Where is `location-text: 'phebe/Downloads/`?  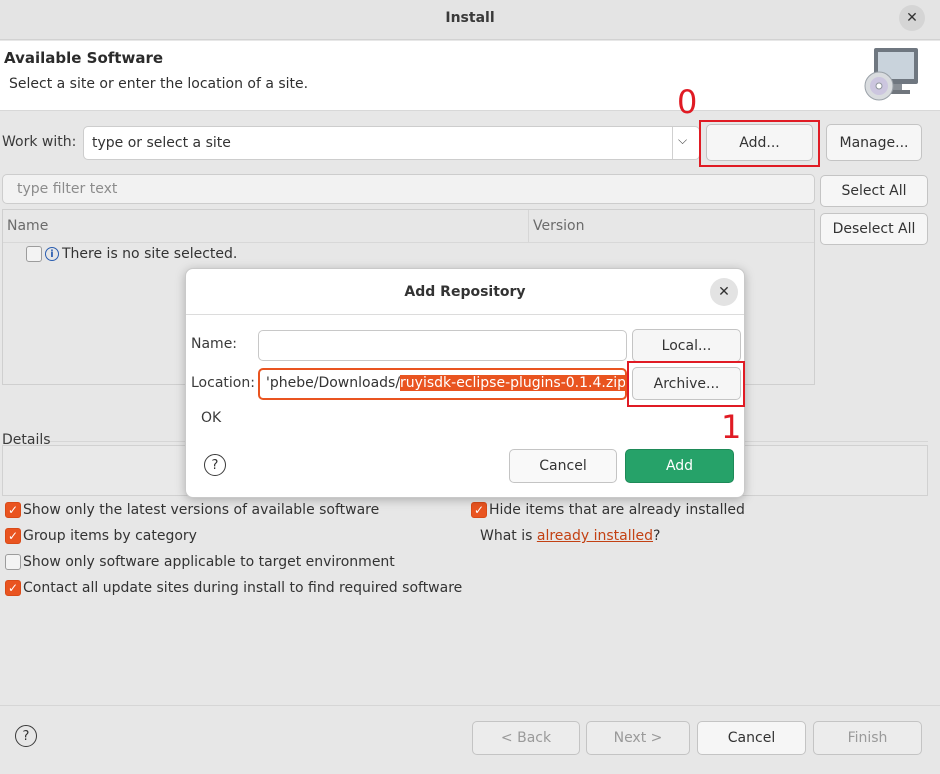 location-text: 'phebe/Downloads/ is located at coordinates (333, 383).